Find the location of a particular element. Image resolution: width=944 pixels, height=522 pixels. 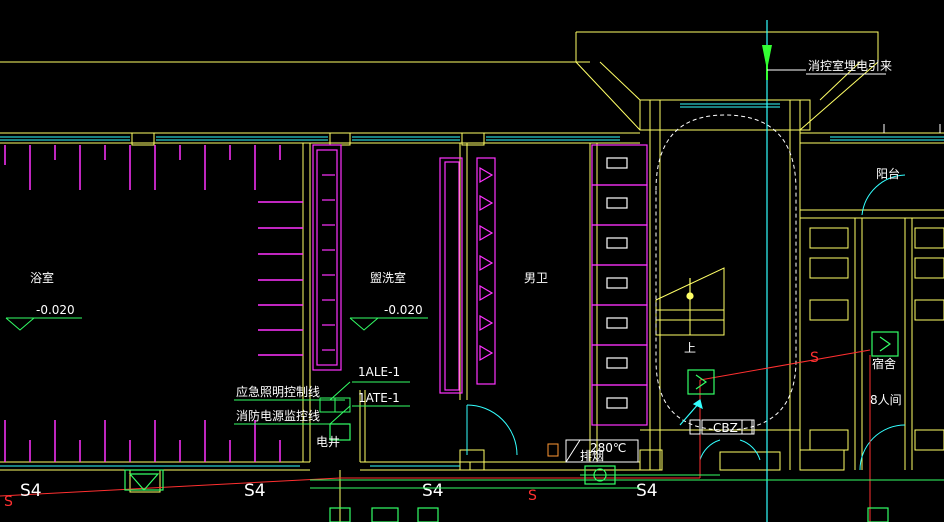

level-marker-bathroom is located at coordinates (43, 324).